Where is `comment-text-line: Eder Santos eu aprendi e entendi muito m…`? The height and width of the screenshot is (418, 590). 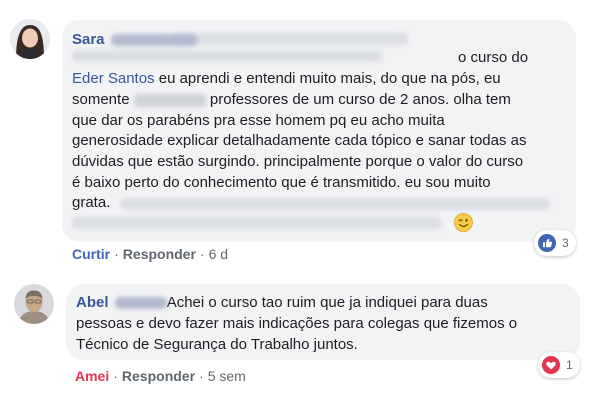 comment-text-line: Eder Santos eu aprendi e entendi muito m… is located at coordinates (286, 78).